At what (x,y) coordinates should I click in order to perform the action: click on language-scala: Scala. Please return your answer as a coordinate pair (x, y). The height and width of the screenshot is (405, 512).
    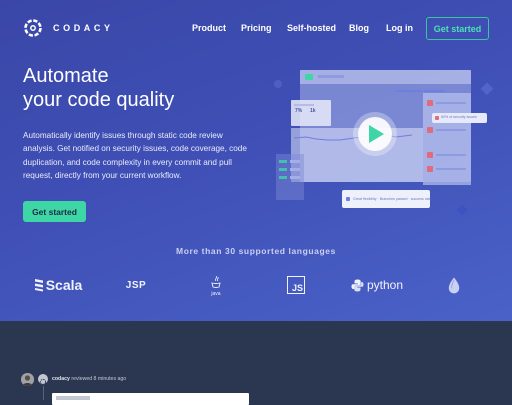
    Looking at the image, I should click on (58, 285).